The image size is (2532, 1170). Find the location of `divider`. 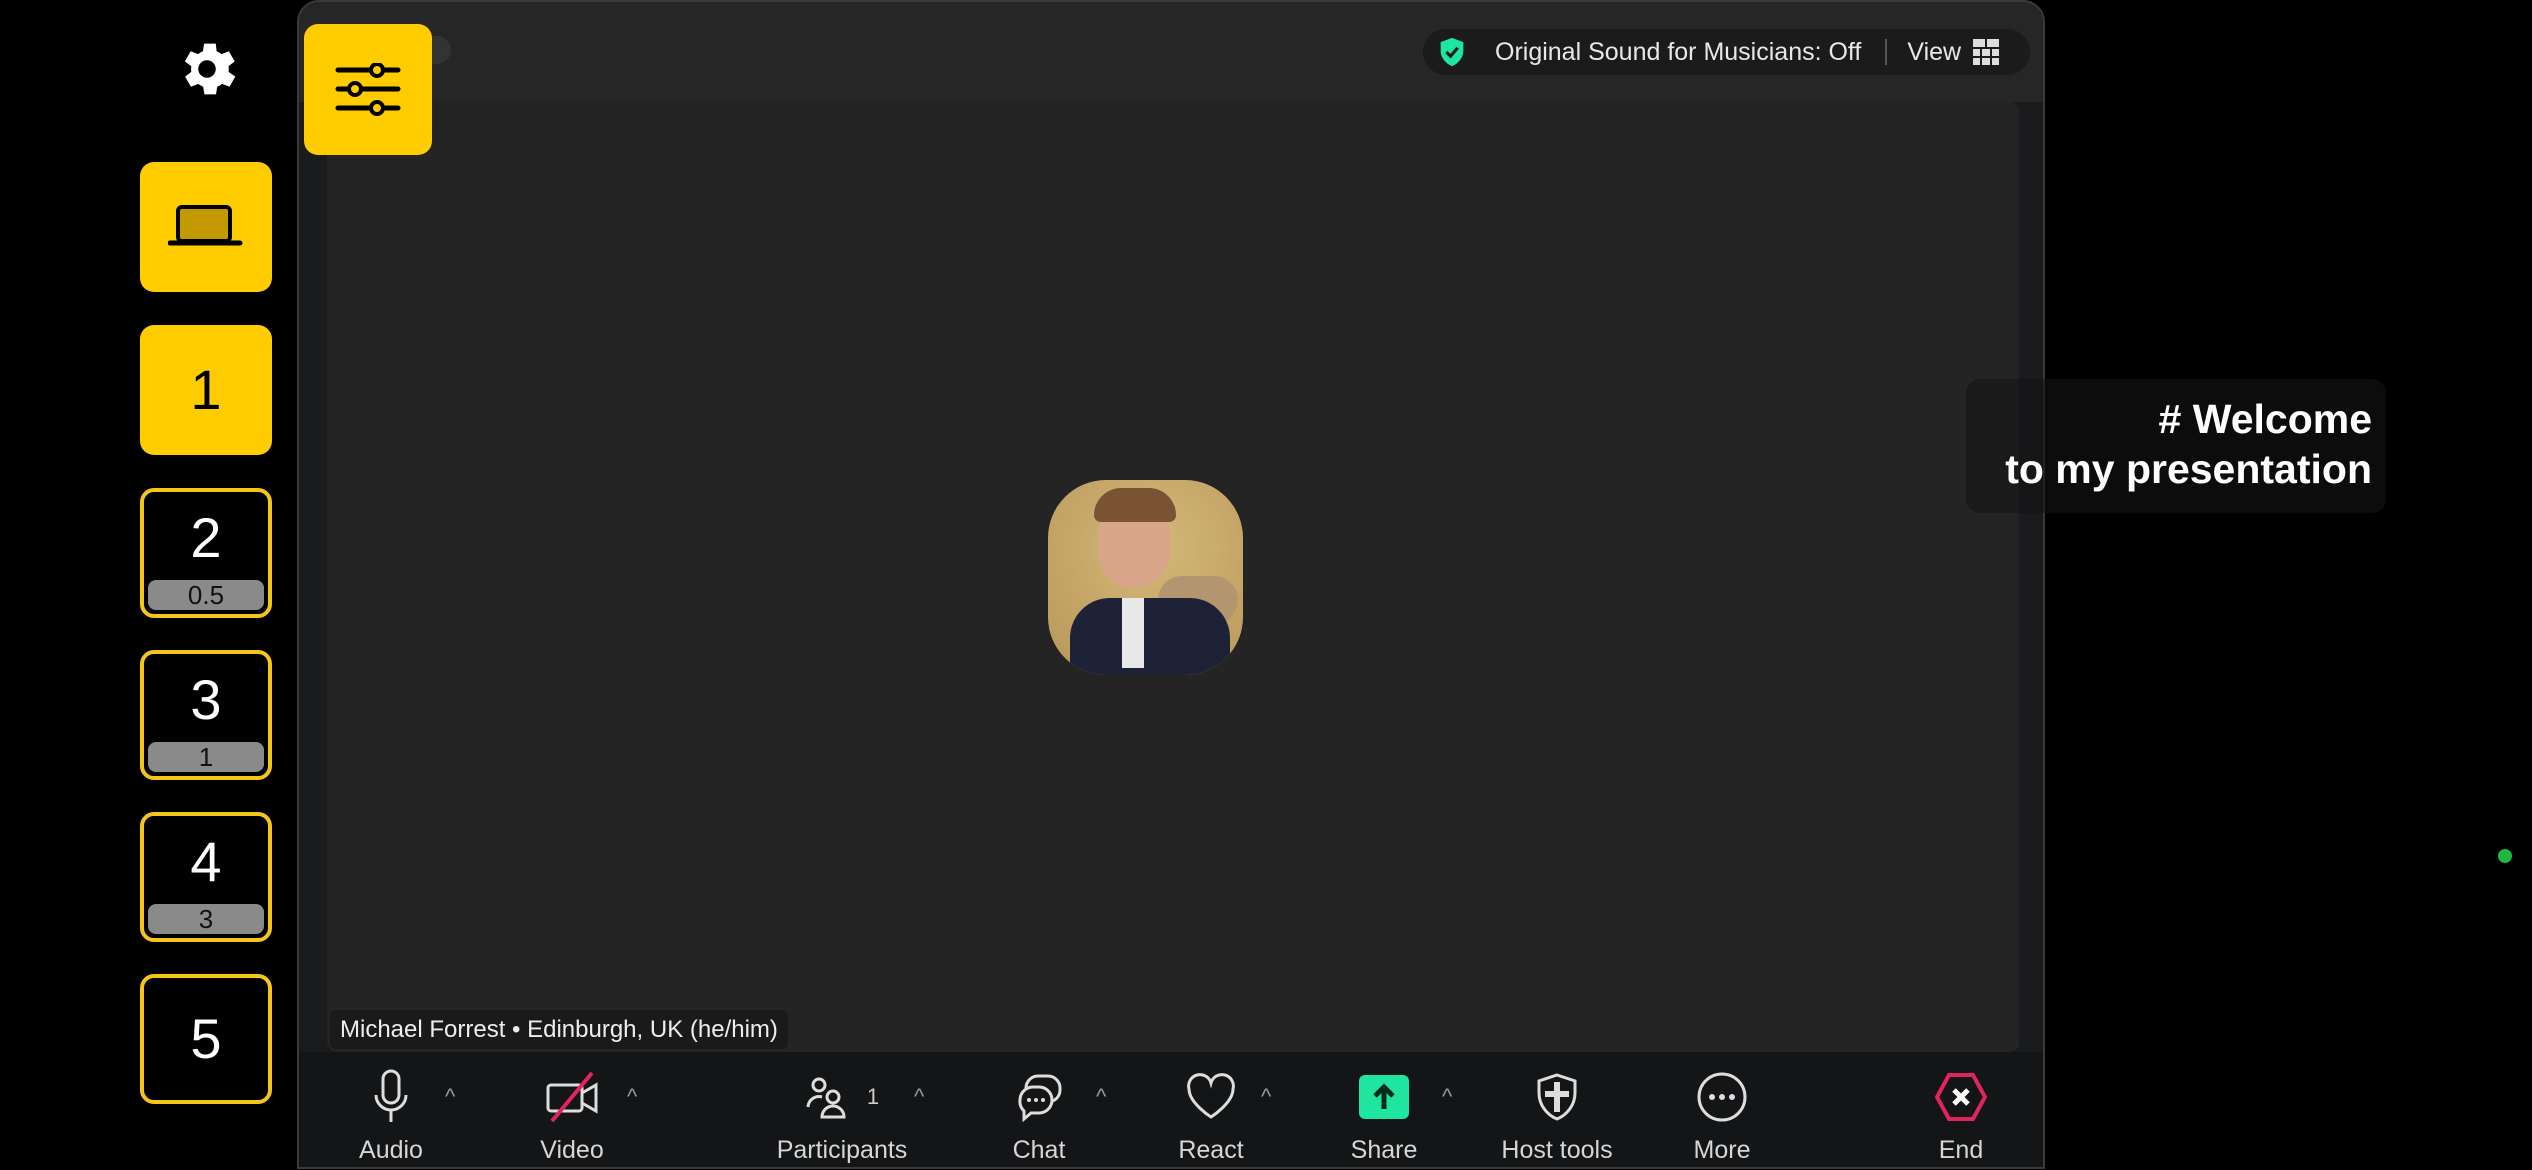

divider is located at coordinates (1886, 52).